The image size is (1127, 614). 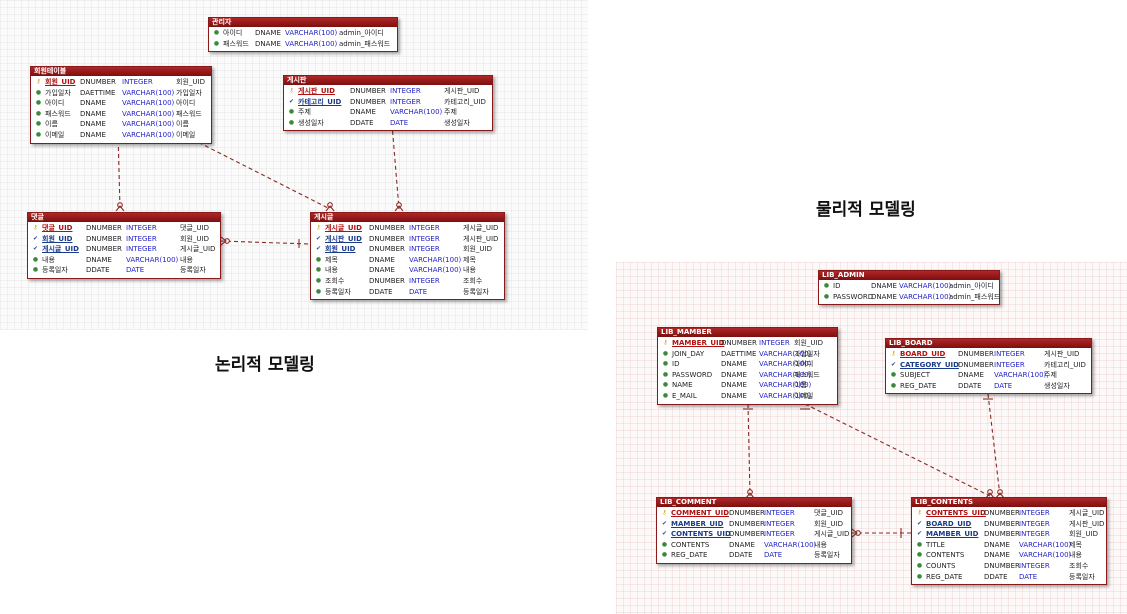 I want to click on attribute-row: ● 가입일자 DAETTIME VARCHAR(100) 가입일자, so click(x=121, y=93).